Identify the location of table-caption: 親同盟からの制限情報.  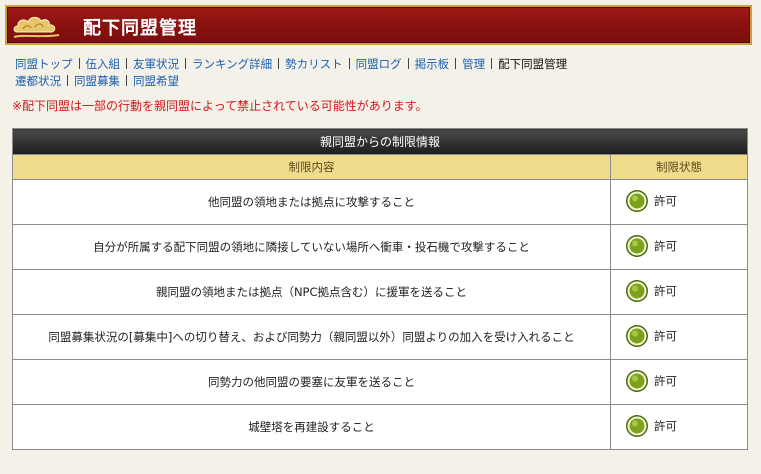
(380, 141).